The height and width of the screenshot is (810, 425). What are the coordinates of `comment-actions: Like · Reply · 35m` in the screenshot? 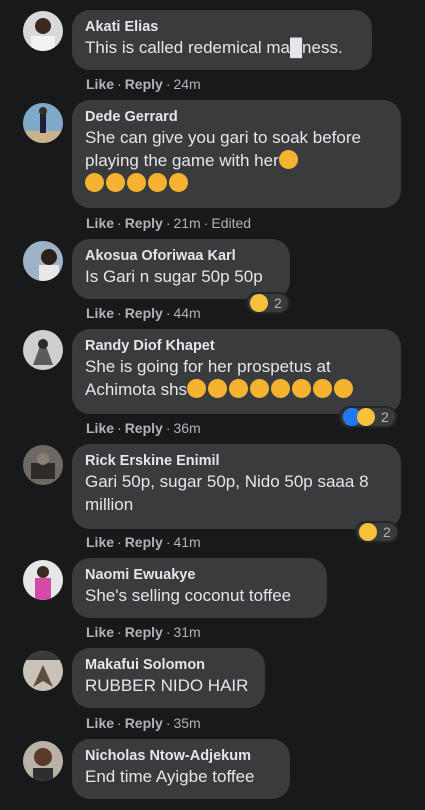 It's located at (143, 723).